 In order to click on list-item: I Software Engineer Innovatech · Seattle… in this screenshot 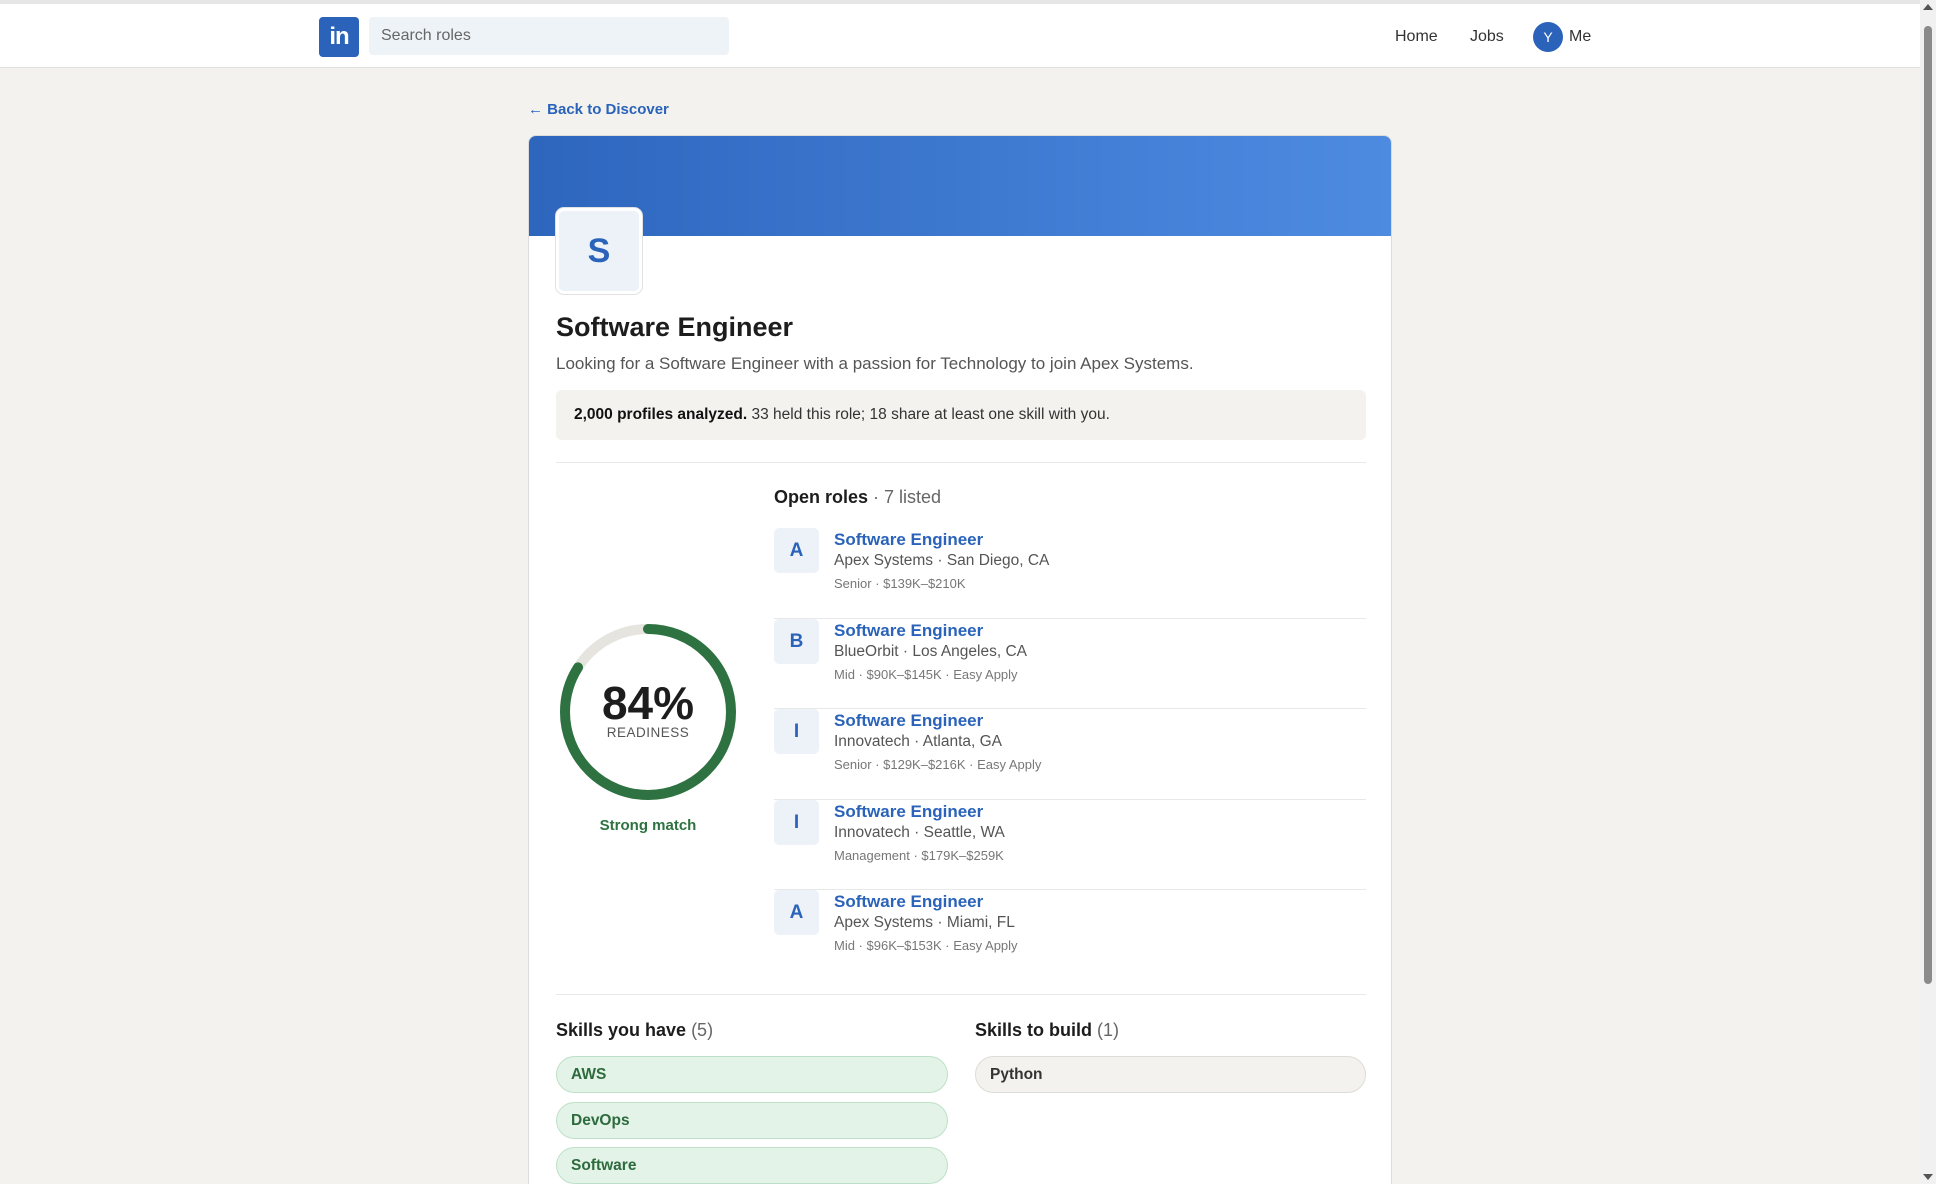, I will do `click(1070, 844)`.